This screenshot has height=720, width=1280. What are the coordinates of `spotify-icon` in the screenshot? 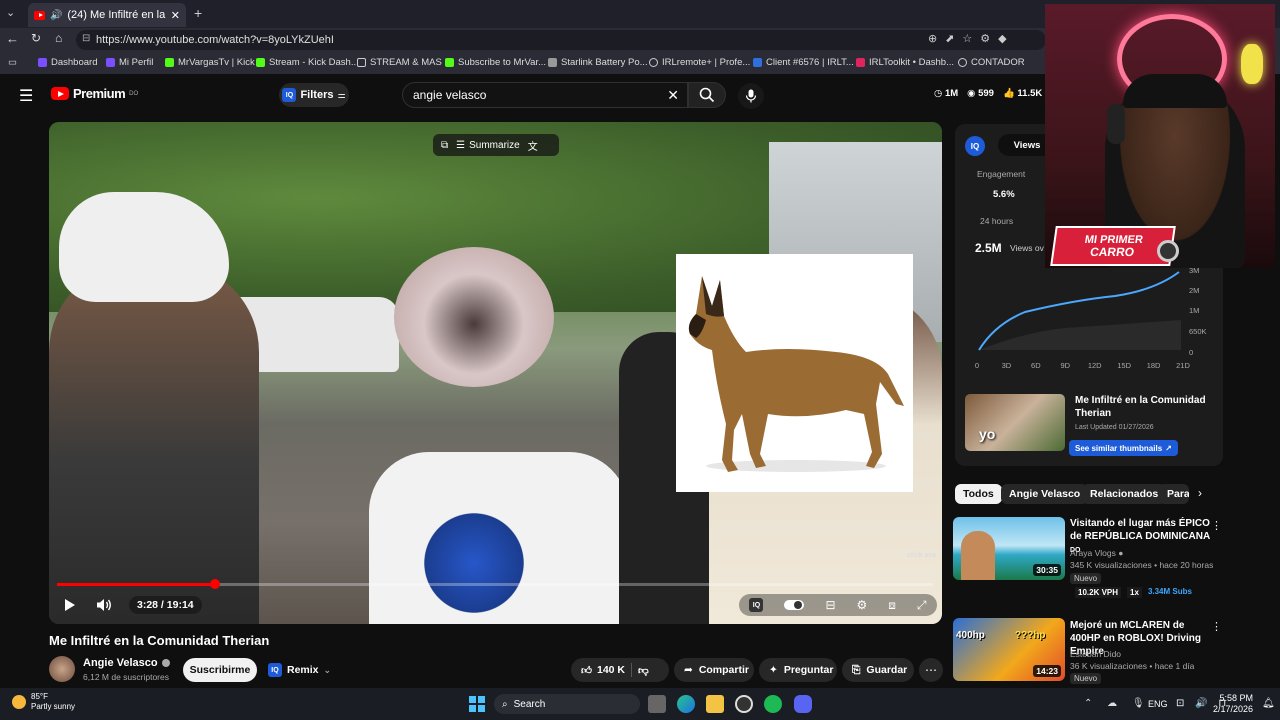 It's located at (773, 704).